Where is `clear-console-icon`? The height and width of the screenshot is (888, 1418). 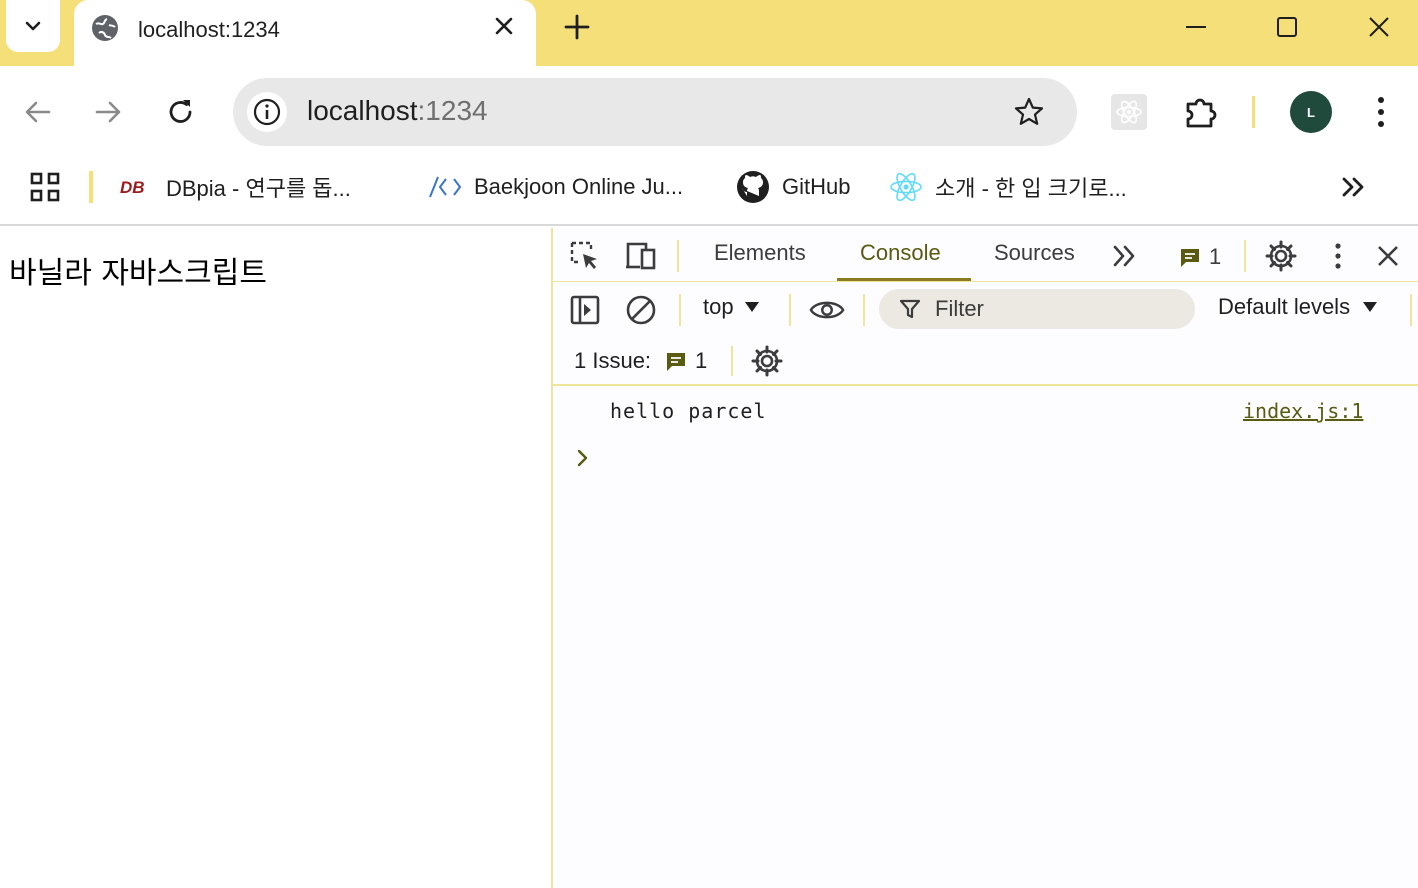 clear-console-icon is located at coordinates (641, 310).